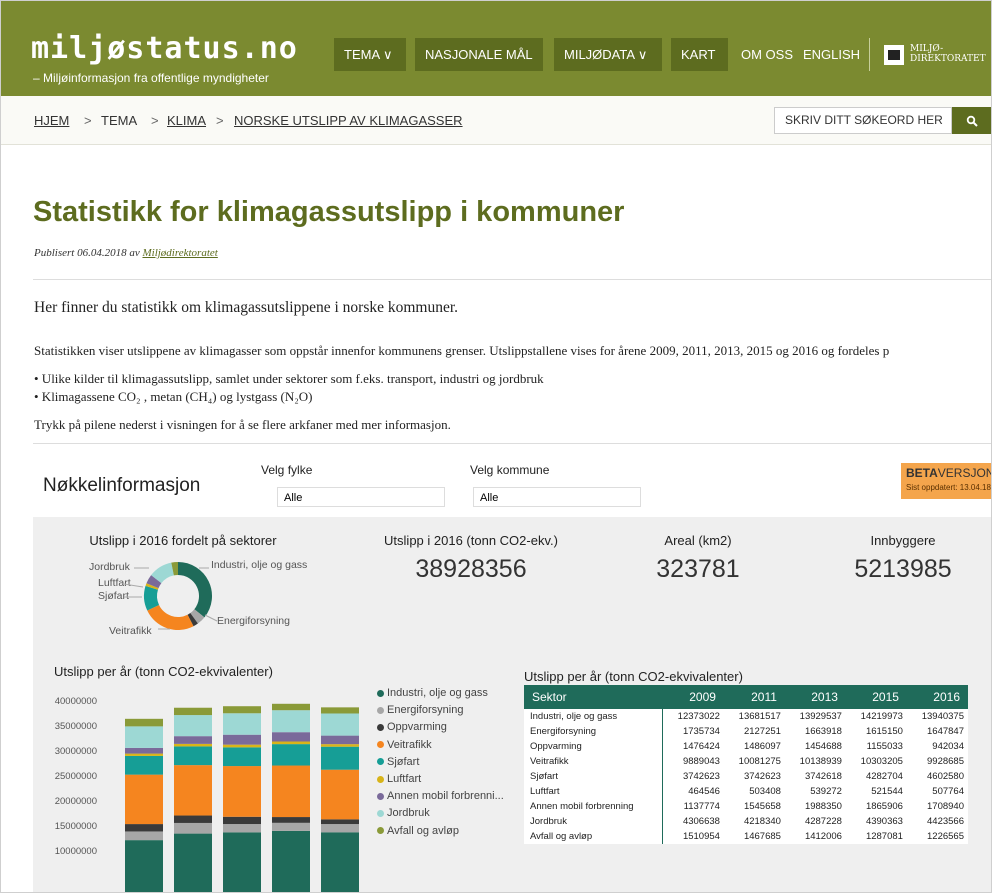  I want to click on miljodirektoratet-logo: MILJØ- DIREKTORATET, so click(927, 54).